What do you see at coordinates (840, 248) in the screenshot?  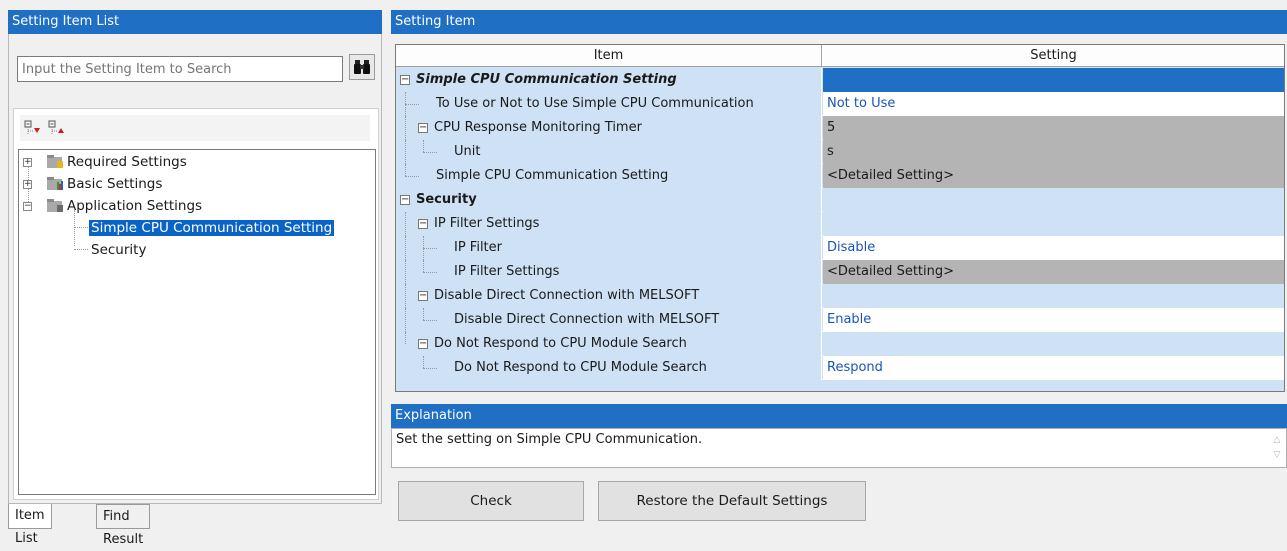 I see `table-row: IP Filter Disable` at bounding box center [840, 248].